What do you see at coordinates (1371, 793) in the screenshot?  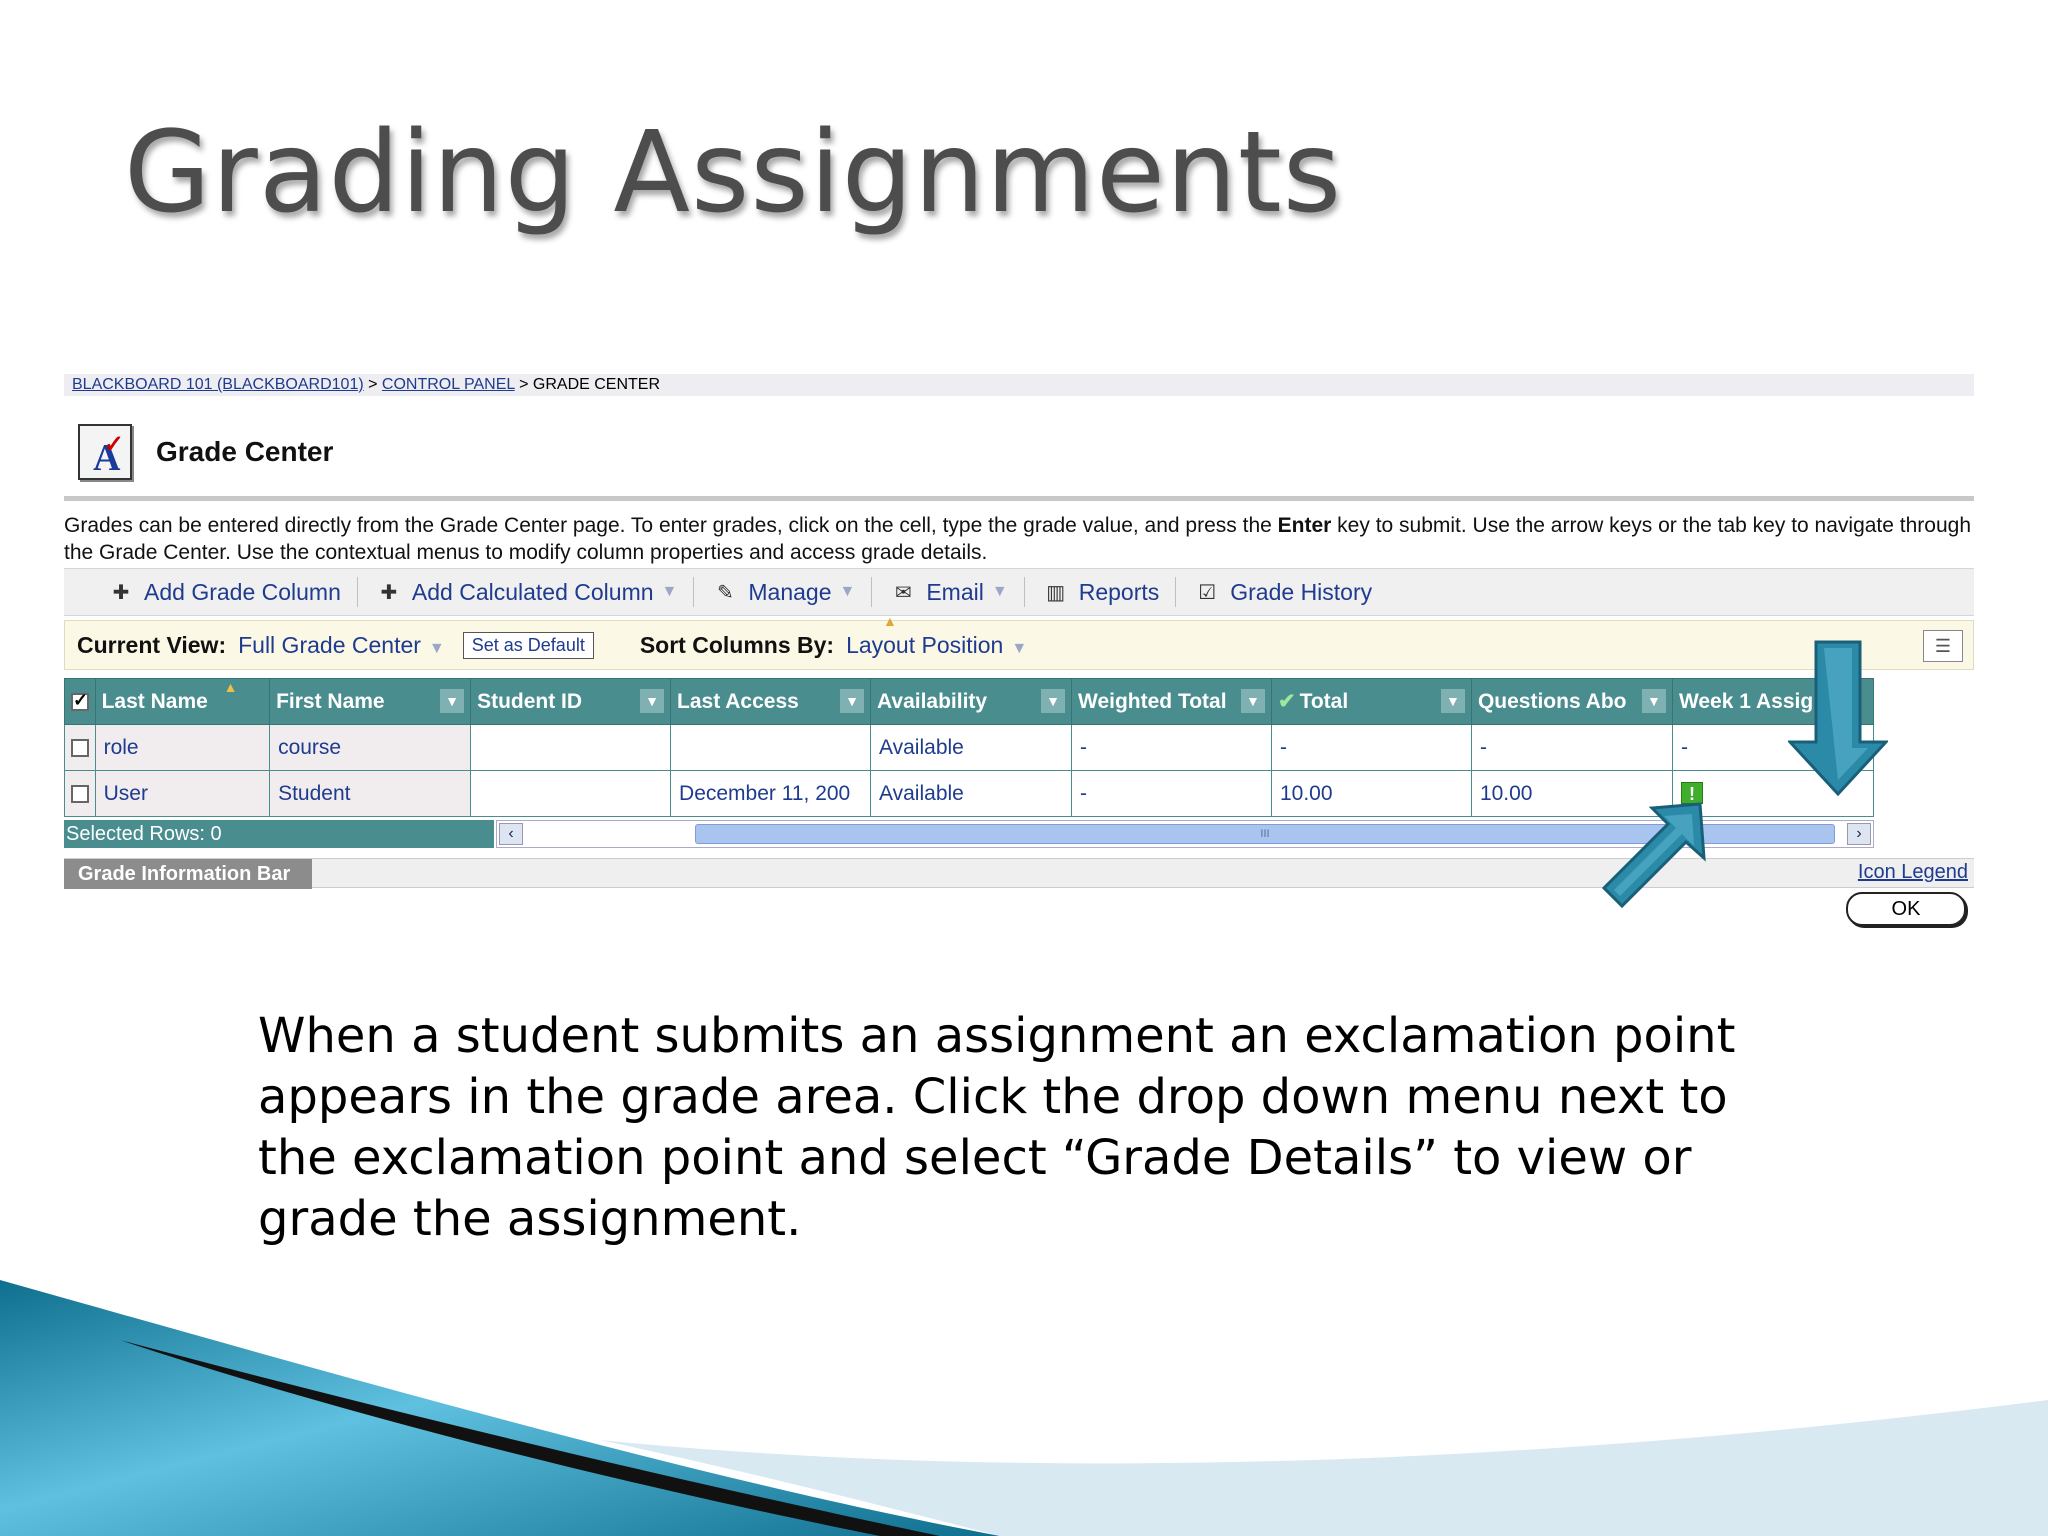 I see `grid-cell: 10.00` at bounding box center [1371, 793].